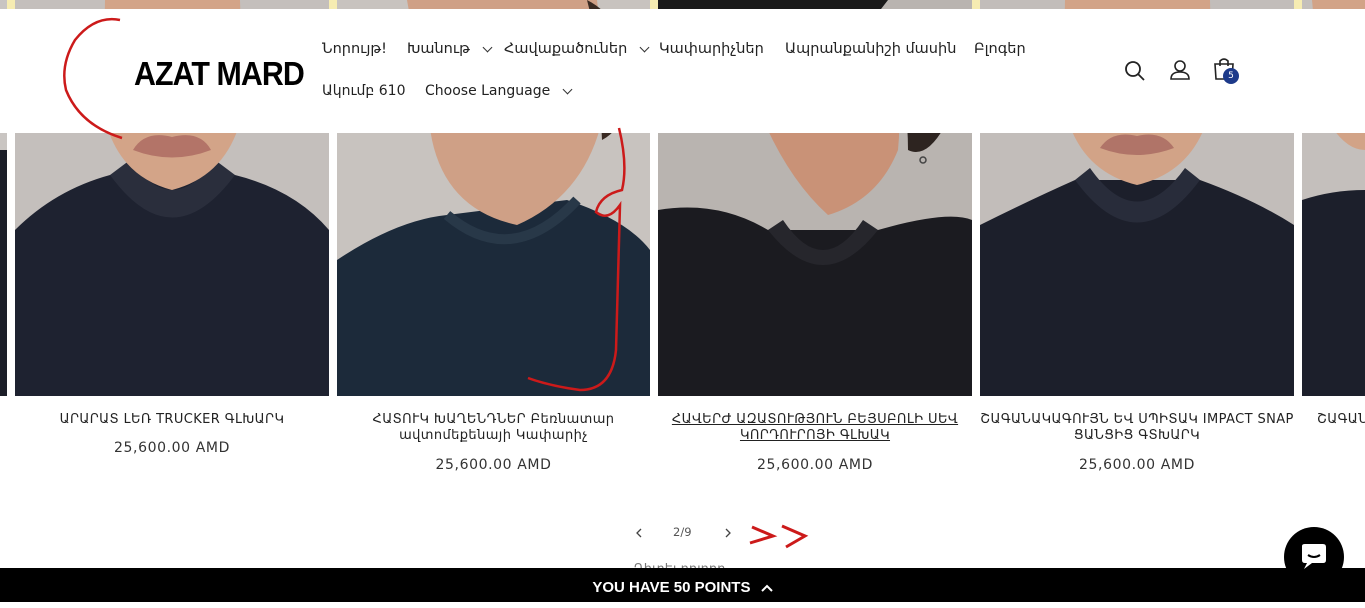 This screenshot has width=1365, height=608. I want to click on nav-label: Հավաքածուներ, so click(566, 49).